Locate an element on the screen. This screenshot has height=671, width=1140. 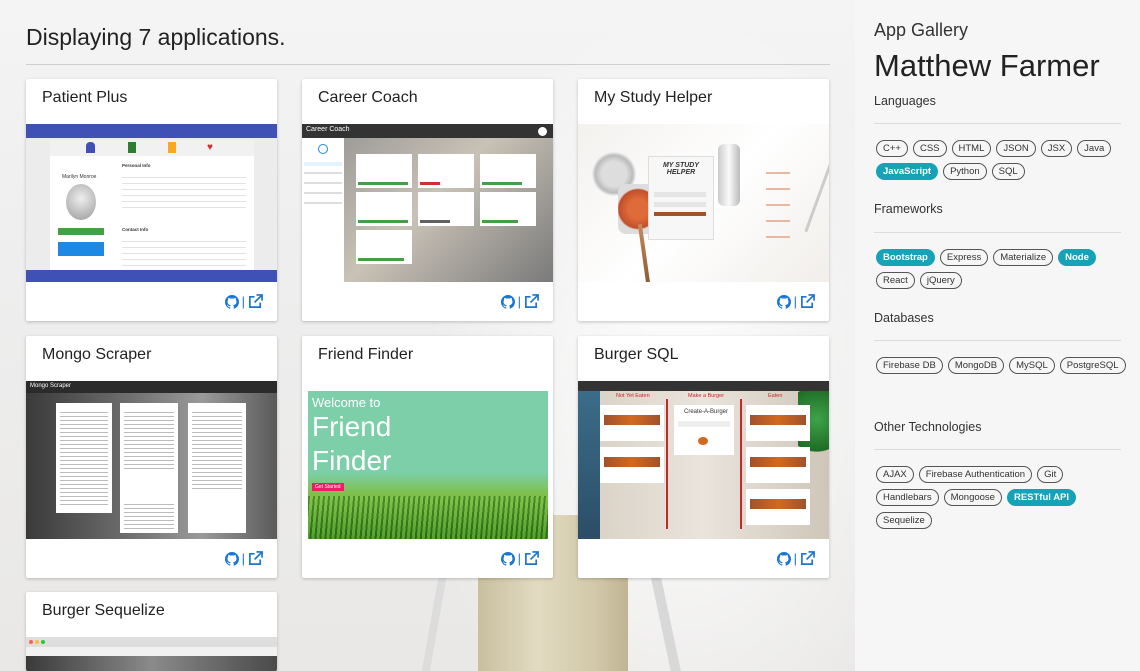
heading-divider is located at coordinates (428, 64).